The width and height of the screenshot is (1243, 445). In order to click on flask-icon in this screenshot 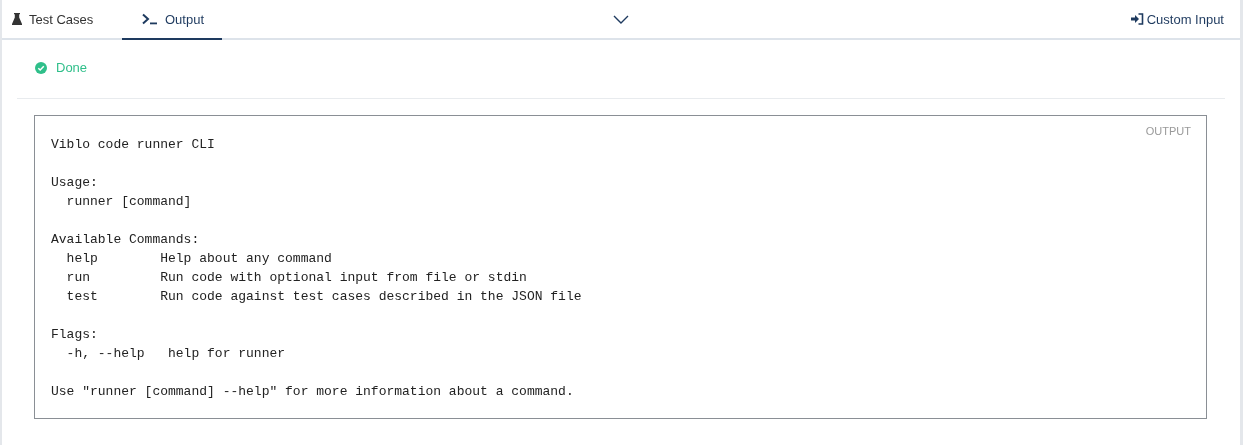, I will do `click(17, 19)`.